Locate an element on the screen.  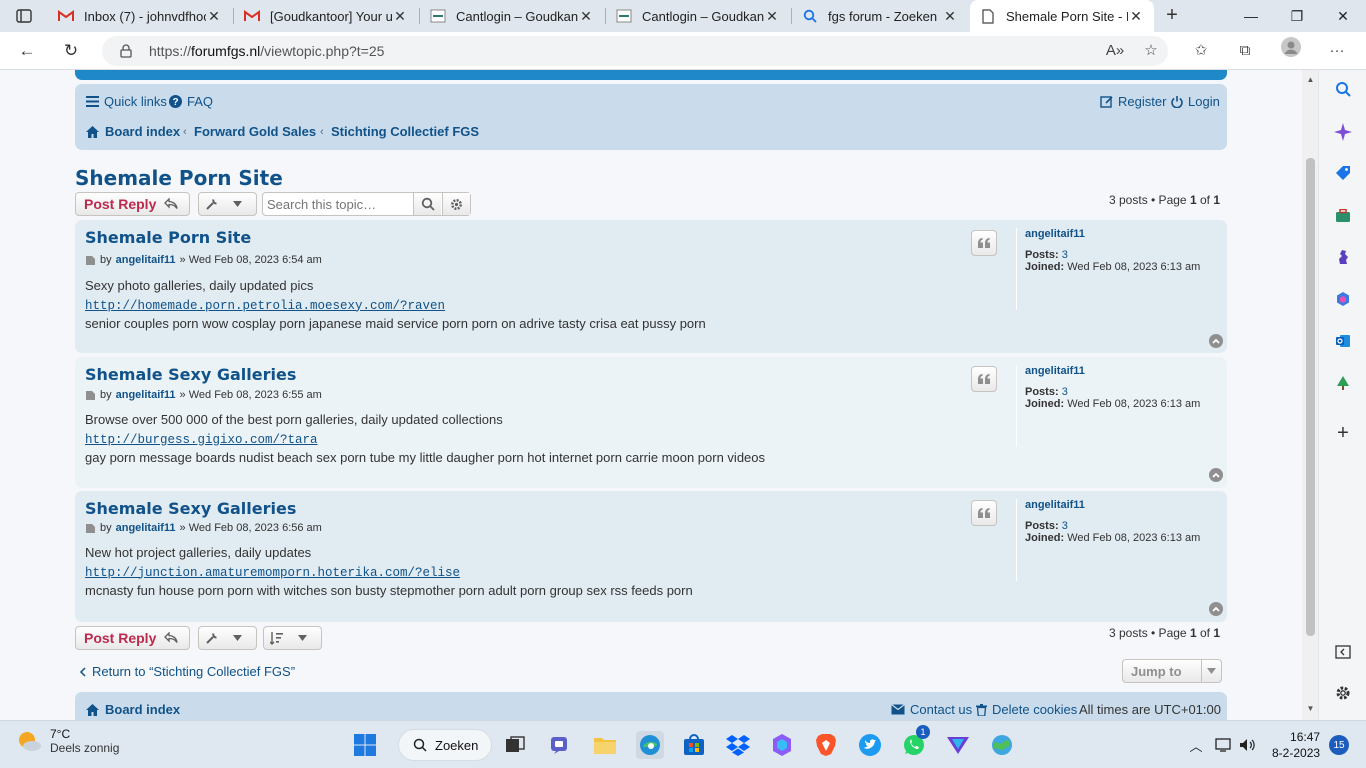
refresh-button: ↻ is located at coordinates (71, 51).